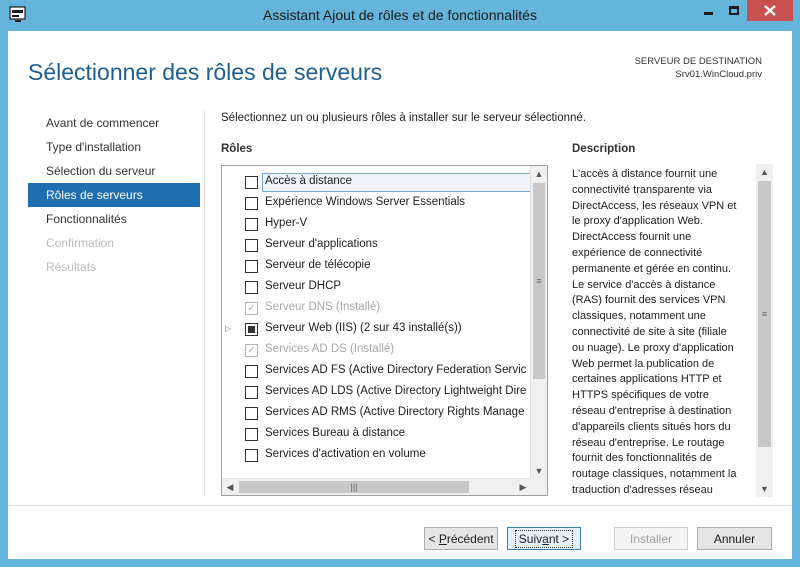 This screenshot has height=567, width=800. What do you see at coordinates (376, 266) in the screenshot?
I see `role-item: Serveur de télécopie` at bounding box center [376, 266].